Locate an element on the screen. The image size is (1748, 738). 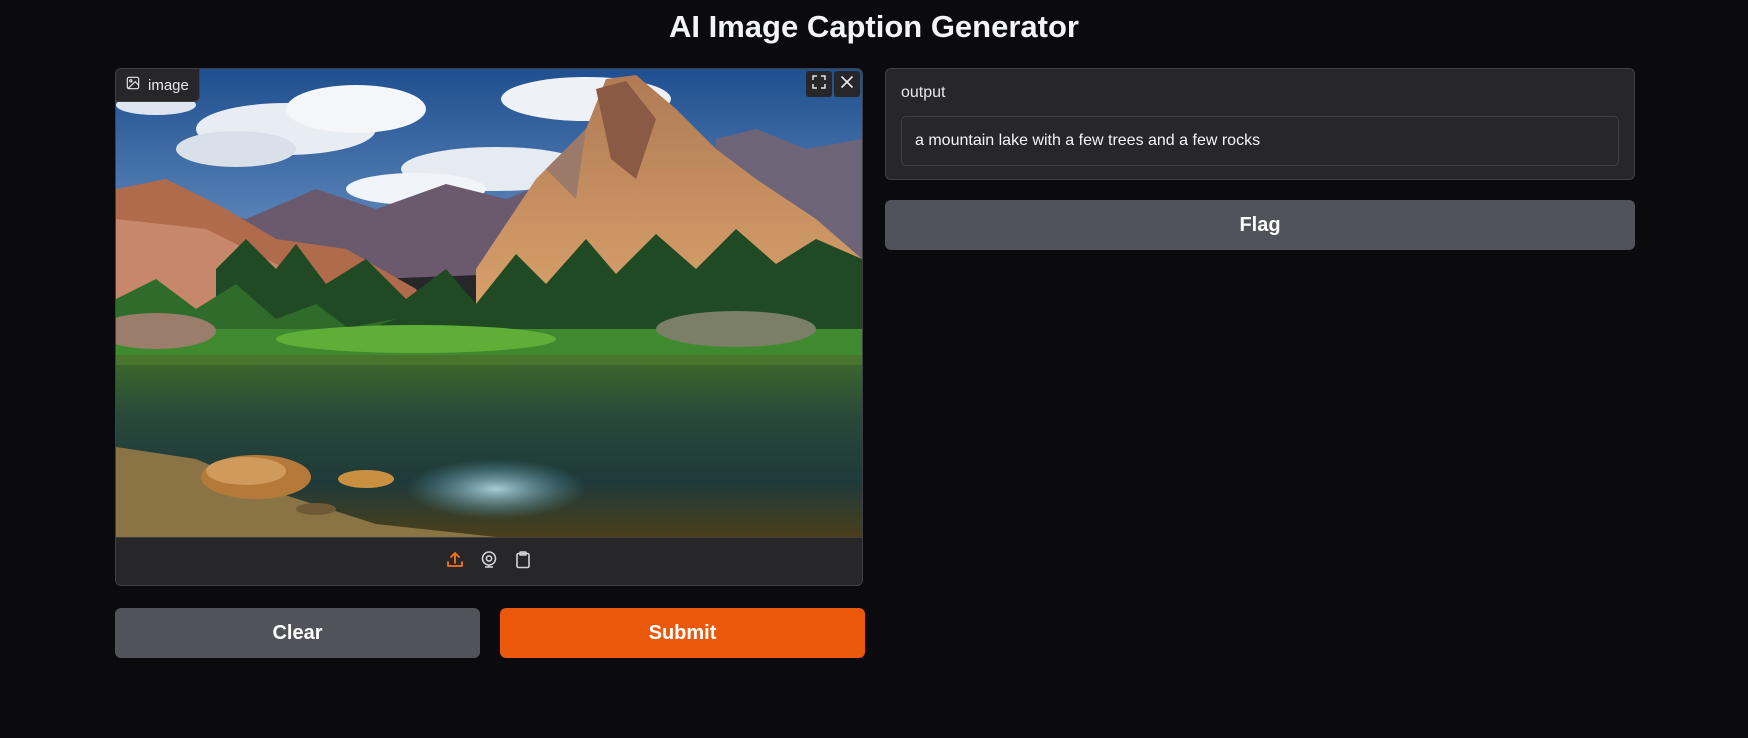
submit-button: Submit is located at coordinates (682, 633).